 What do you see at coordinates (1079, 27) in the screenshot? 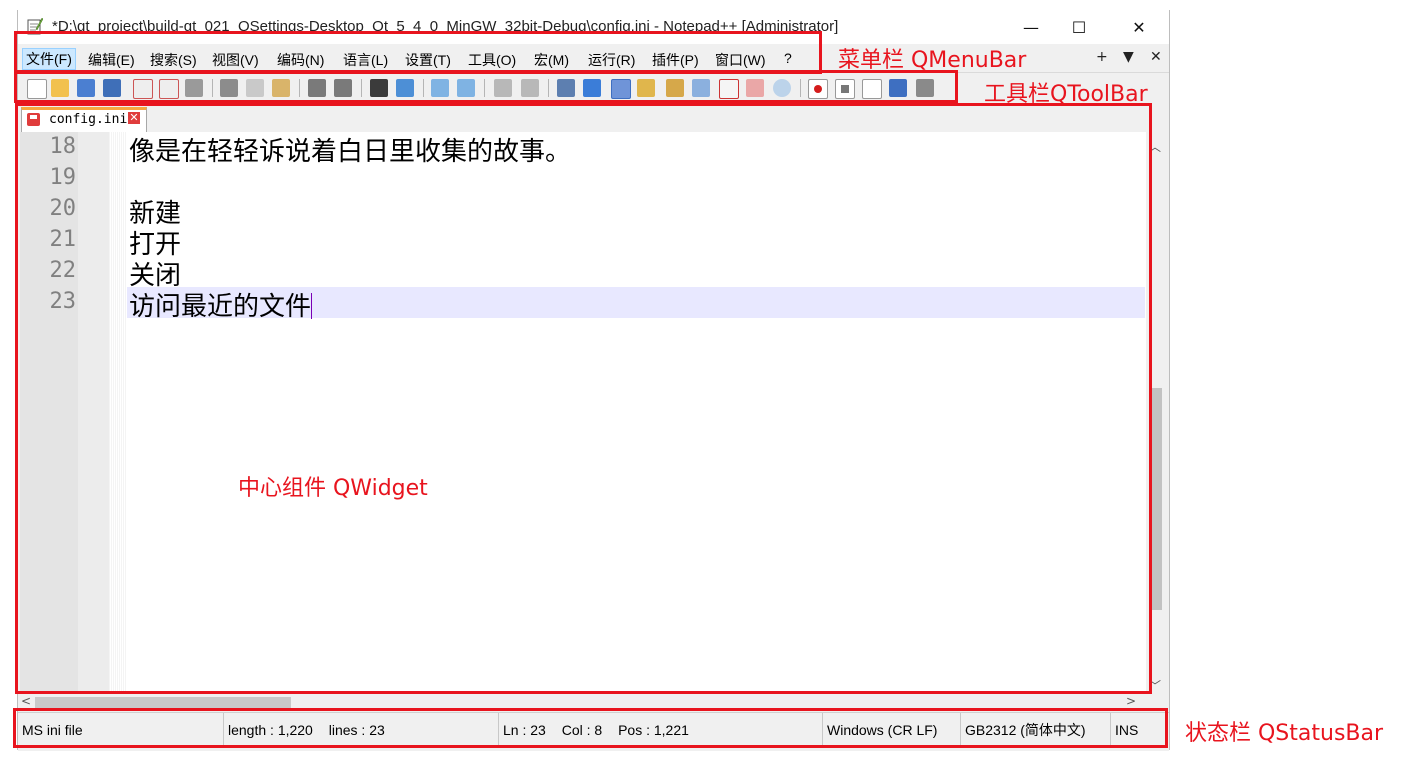
I see `maximize-button: ☐` at bounding box center [1079, 27].